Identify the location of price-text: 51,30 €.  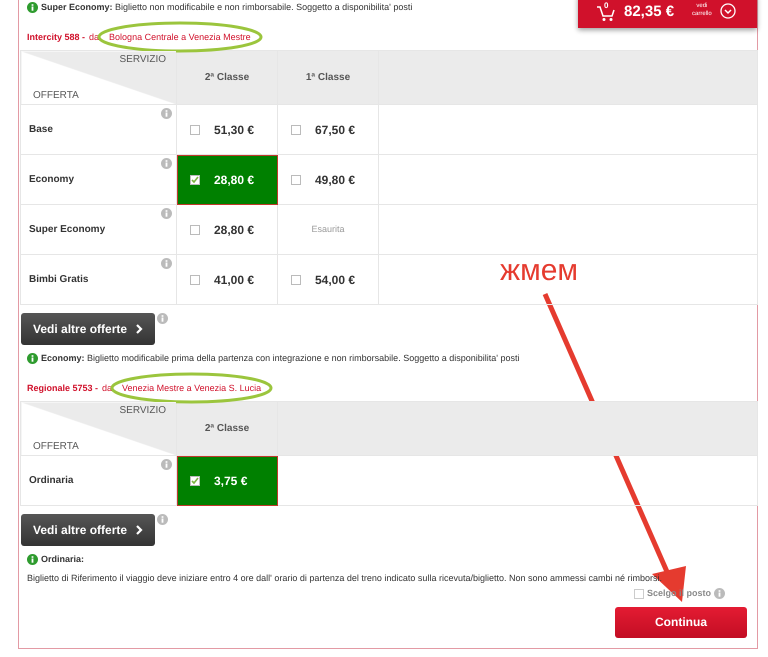
(234, 130).